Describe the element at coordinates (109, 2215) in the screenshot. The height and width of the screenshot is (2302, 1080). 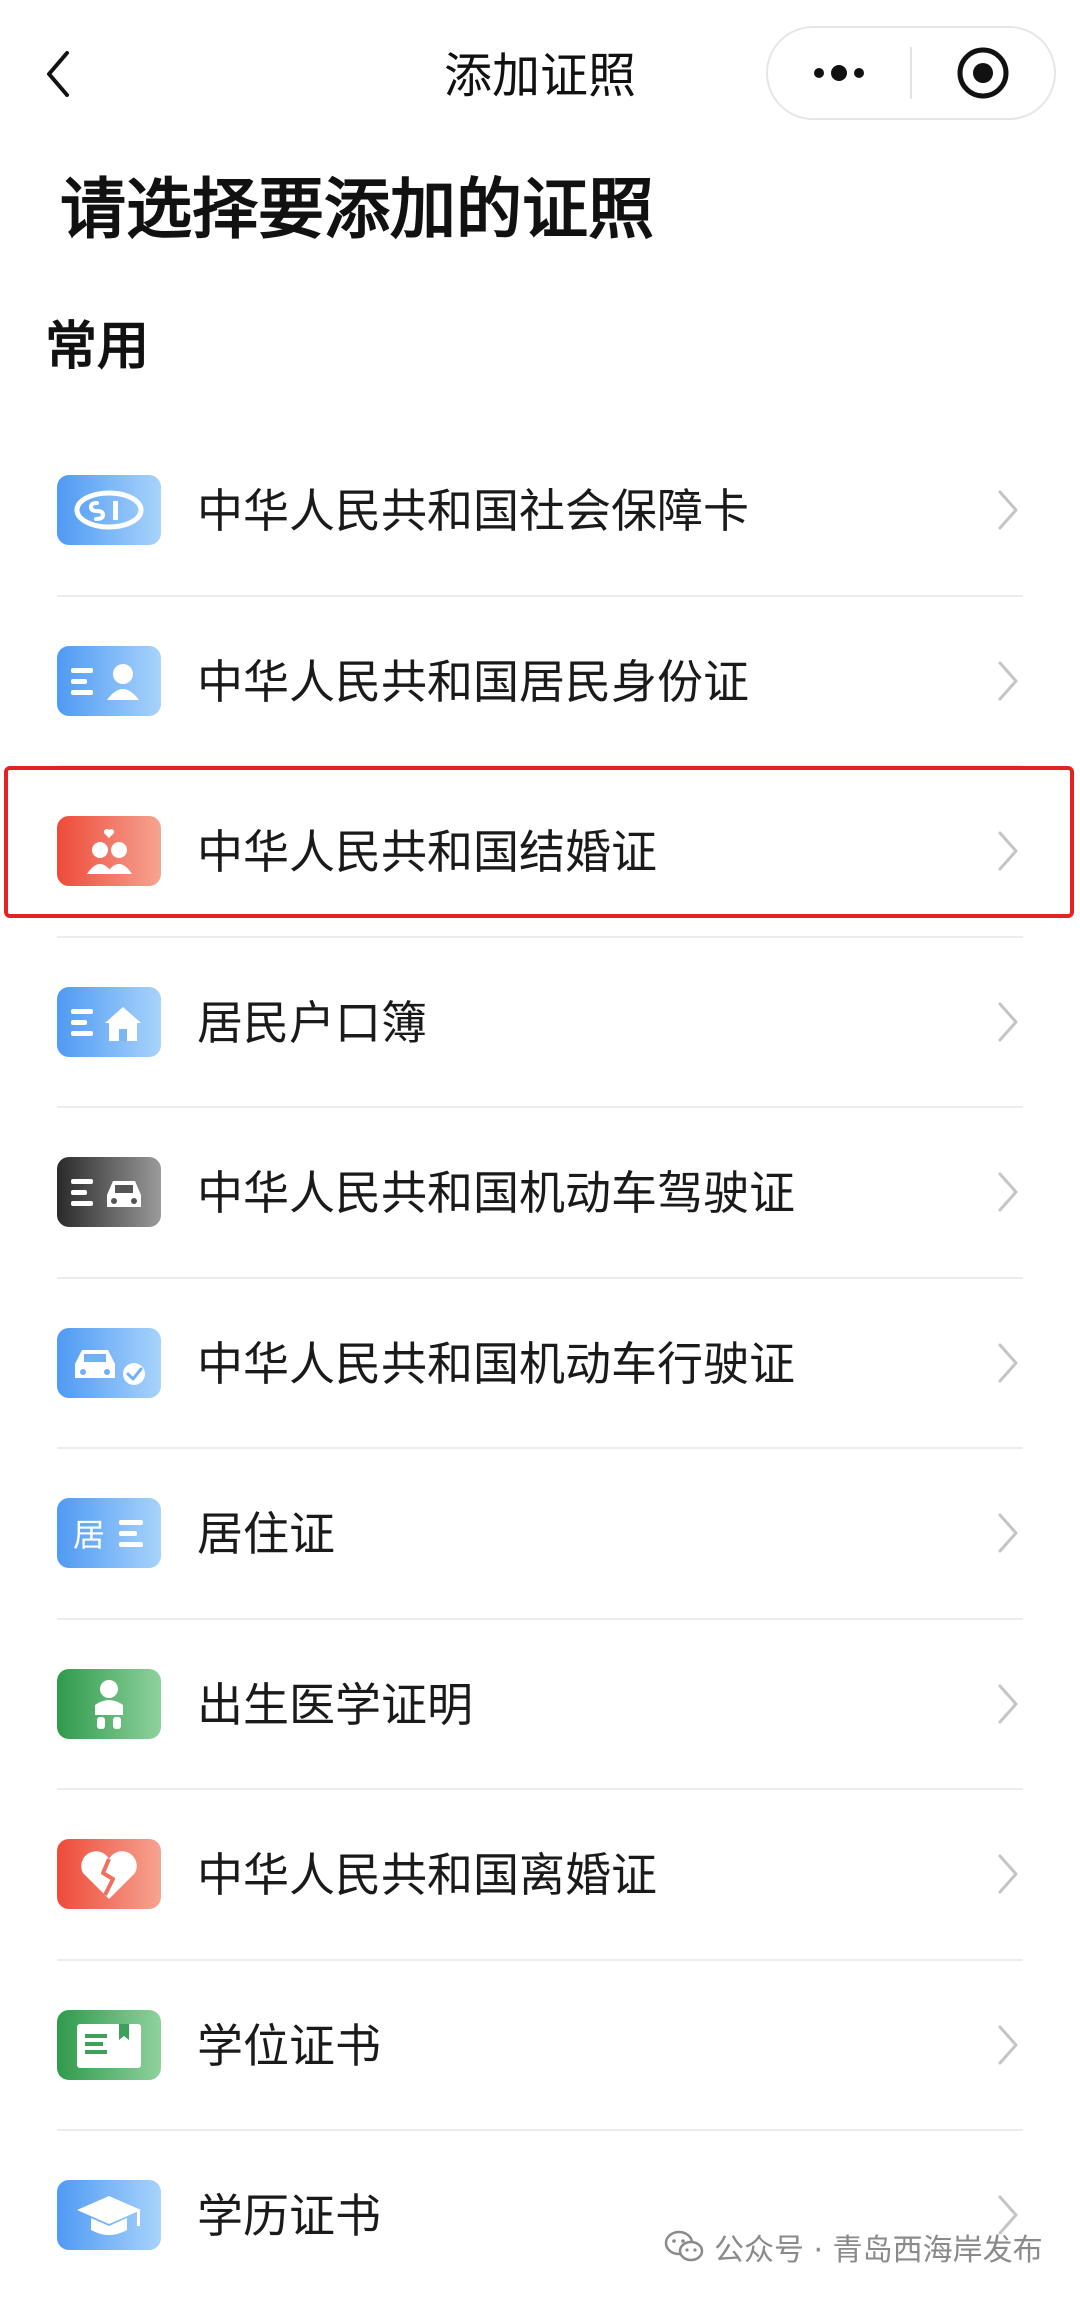
I see `diploma-icon` at that location.